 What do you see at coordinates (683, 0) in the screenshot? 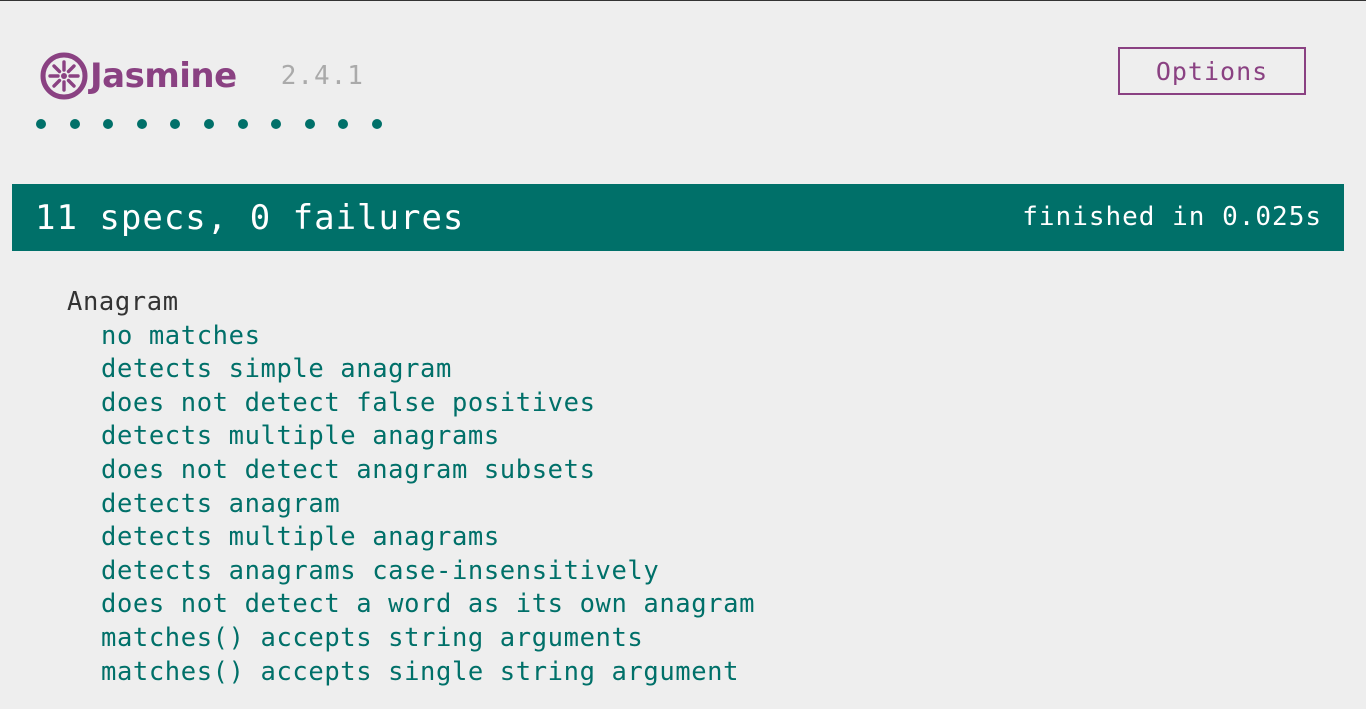
I see `top-border` at bounding box center [683, 0].